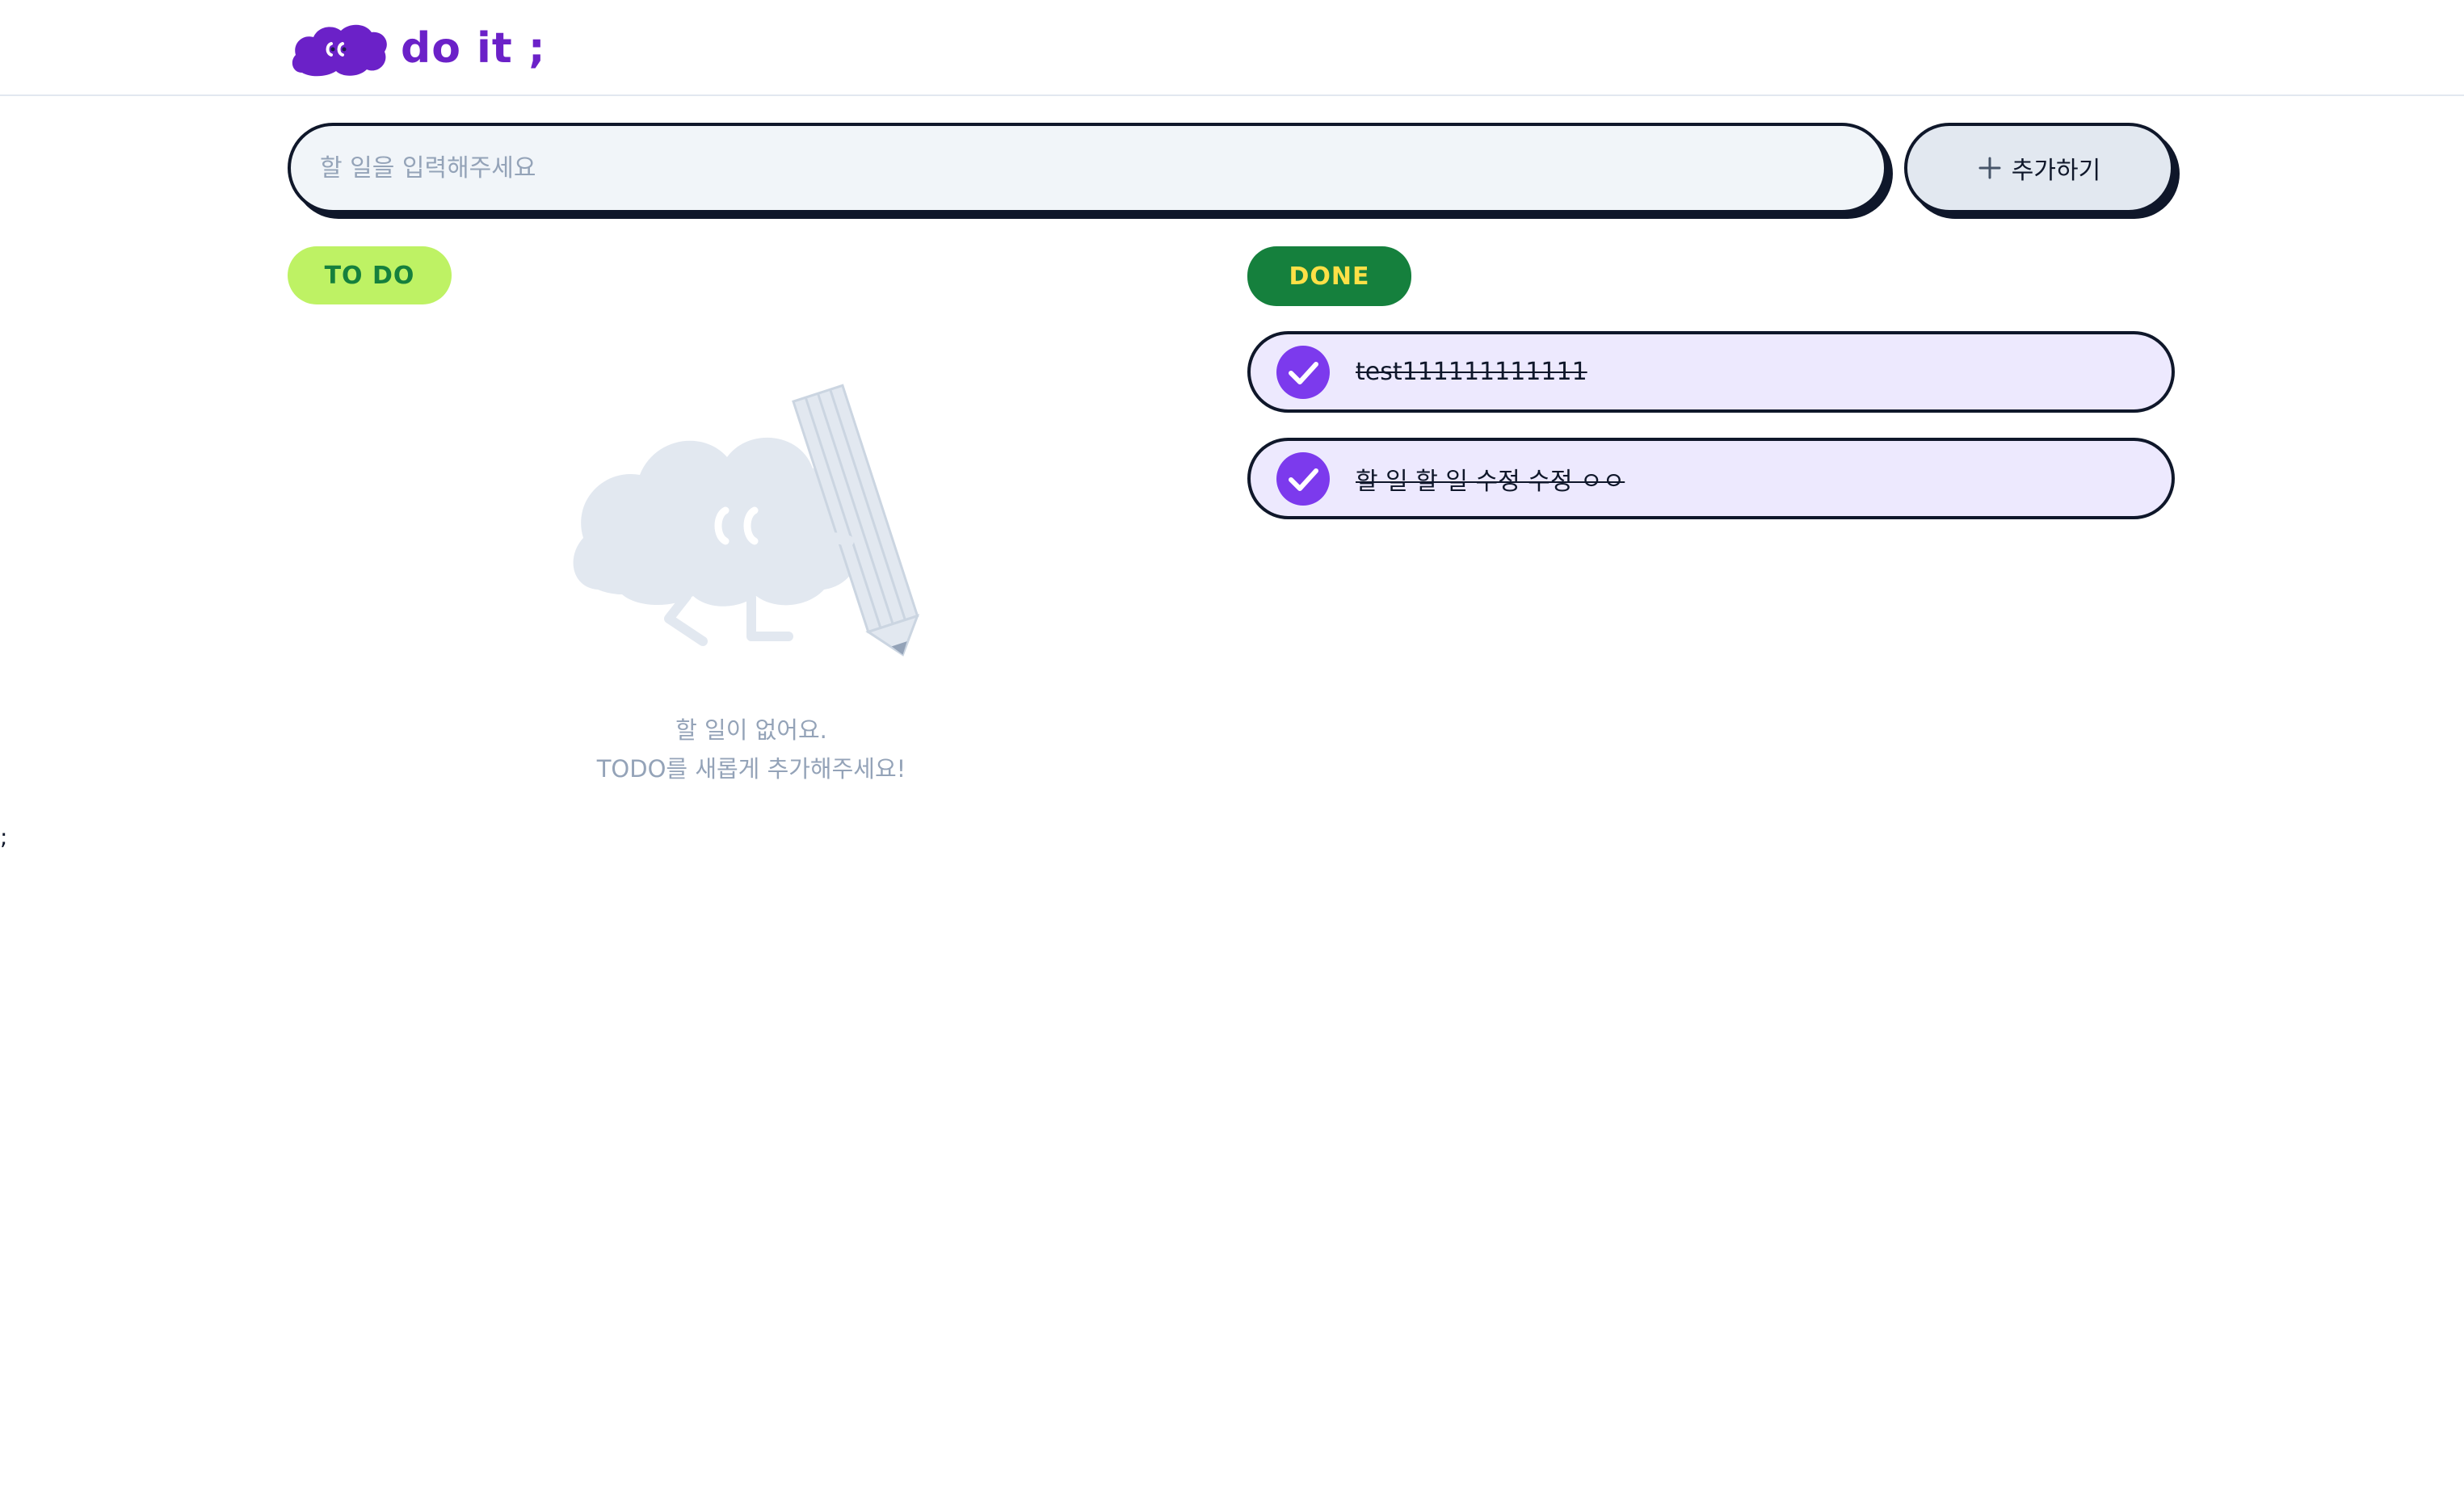  Describe the element at coordinates (1711, 372) in the screenshot. I see `done-item: test111111111111` at that location.